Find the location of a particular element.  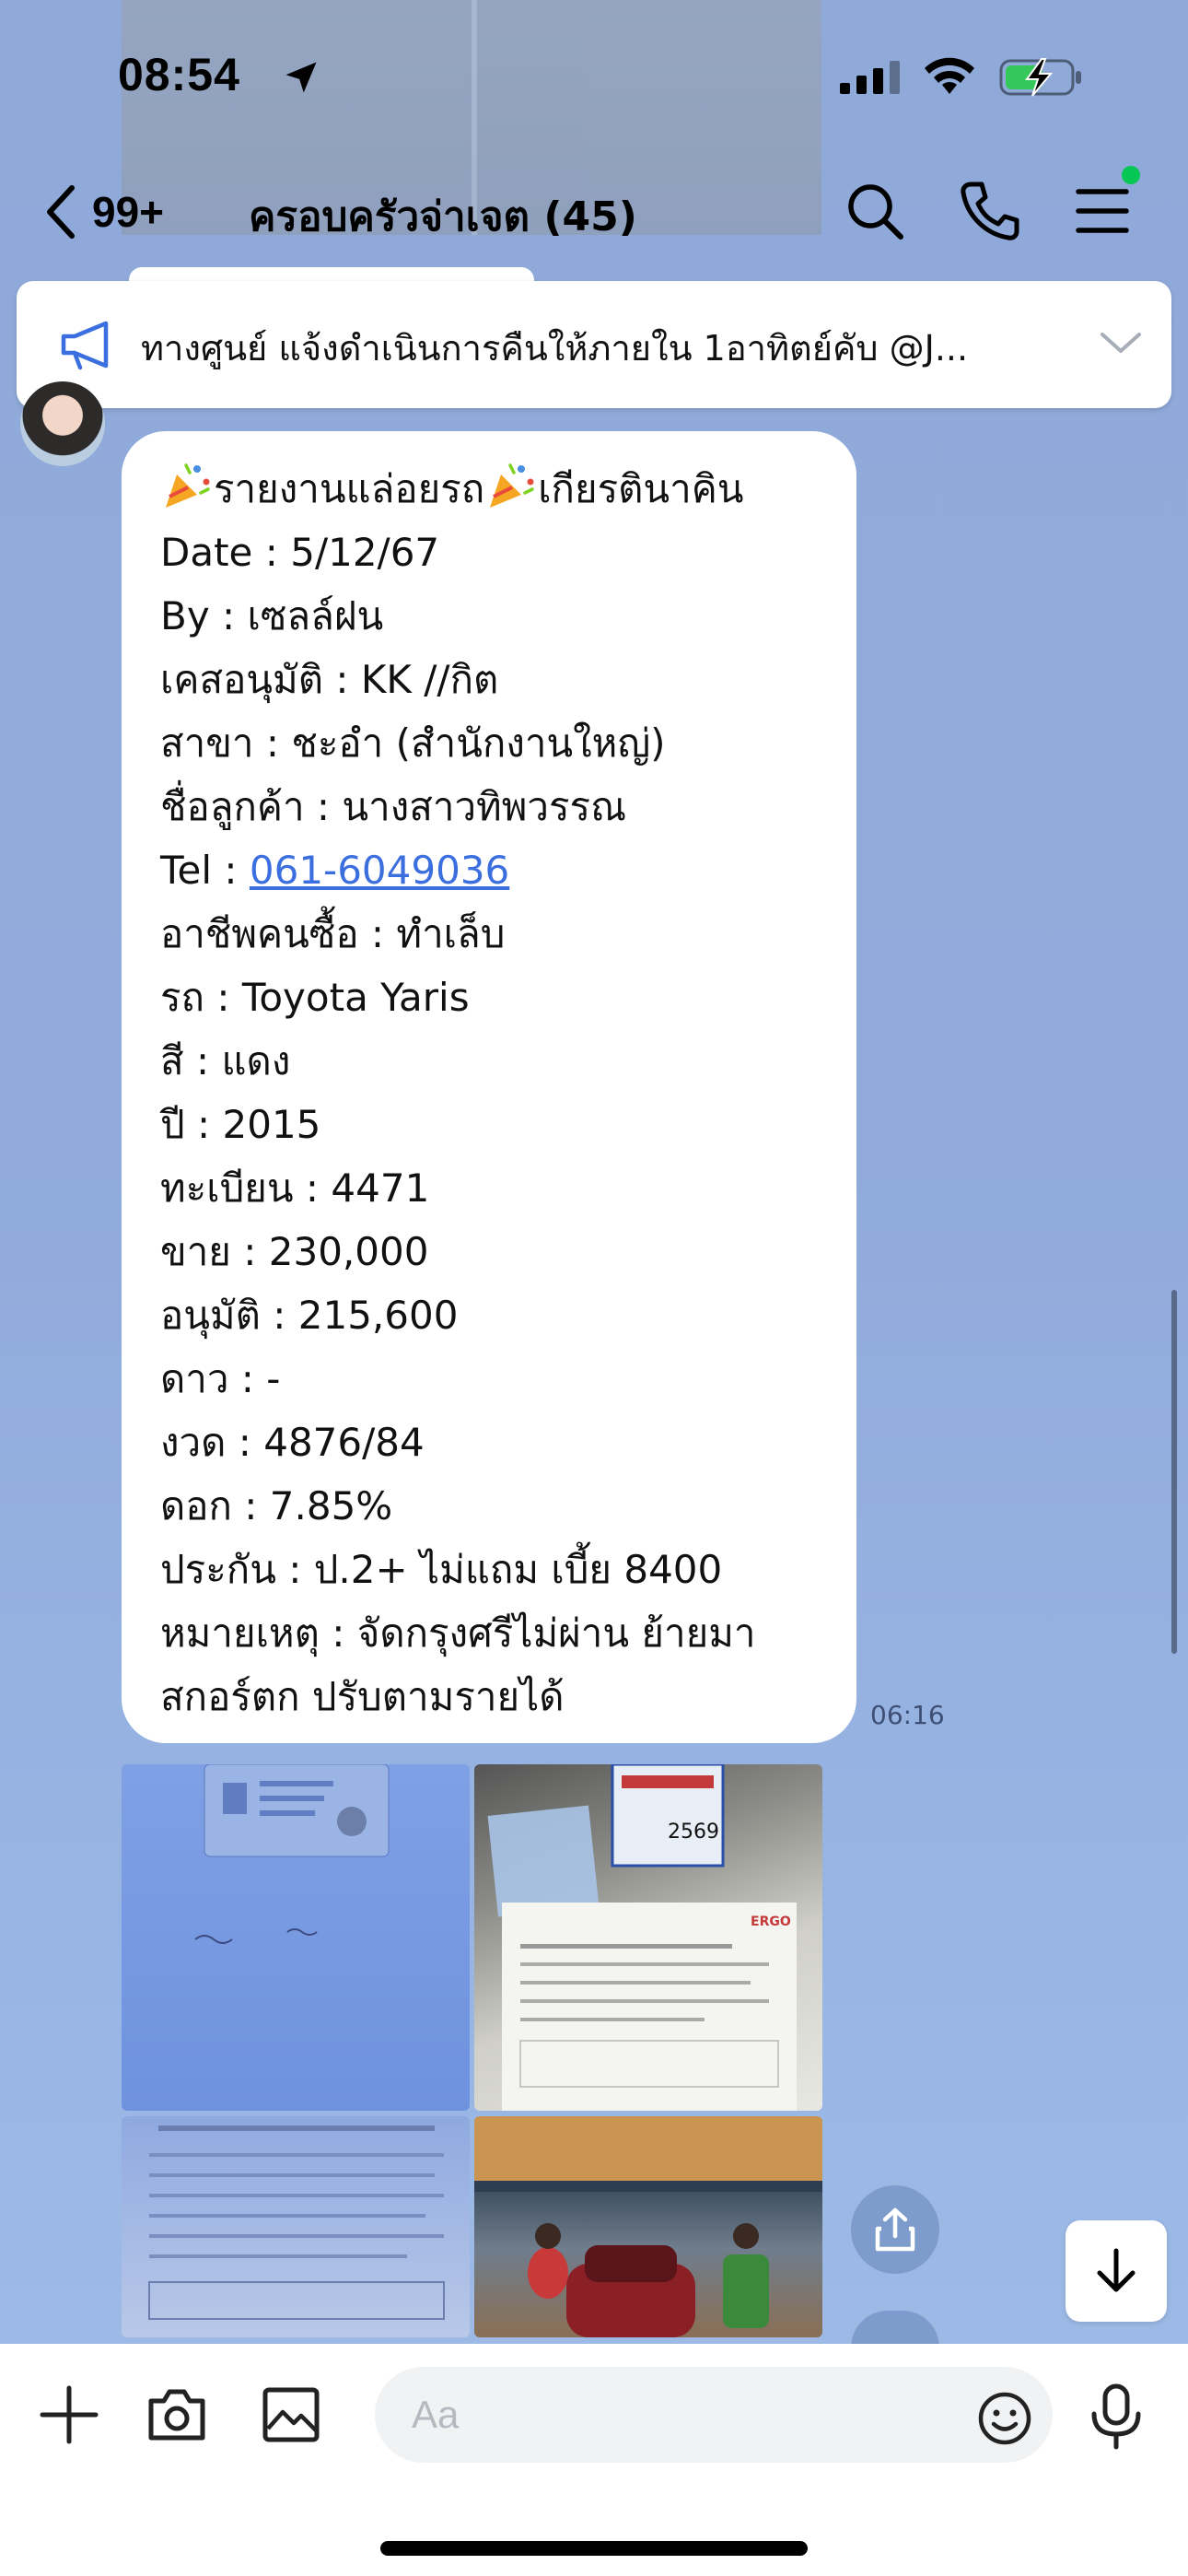

battery-charging-icon is located at coordinates (1040, 77).